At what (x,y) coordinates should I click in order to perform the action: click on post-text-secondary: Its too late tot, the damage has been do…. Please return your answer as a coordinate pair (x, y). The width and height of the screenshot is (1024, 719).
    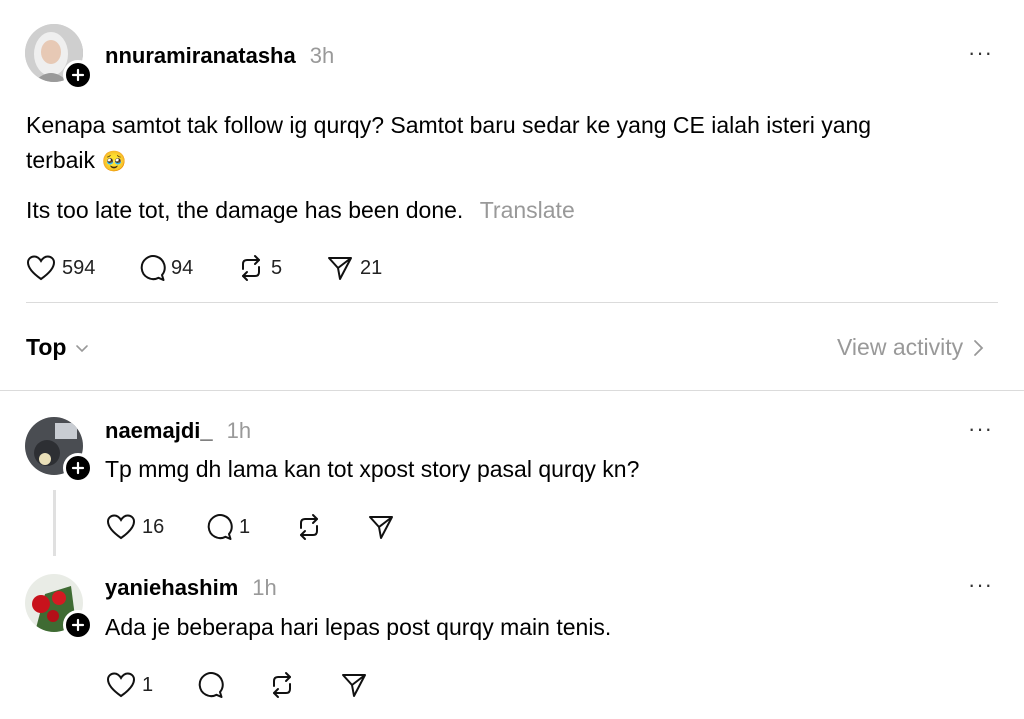
    Looking at the image, I should click on (300, 210).